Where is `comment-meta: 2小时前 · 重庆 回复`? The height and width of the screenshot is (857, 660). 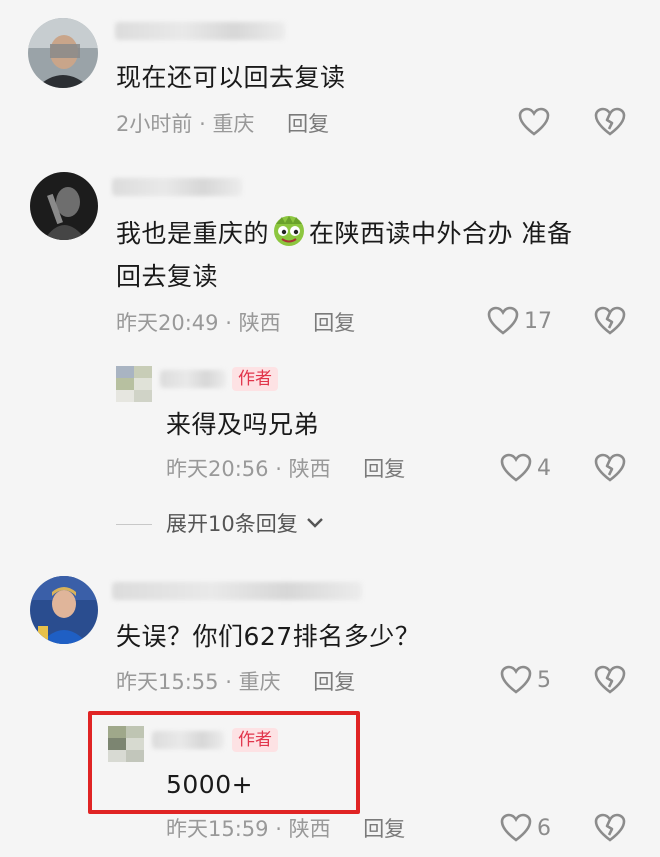 comment-meta: 2小时前 · 重庆 回复 is located at coordinates (222, 124).